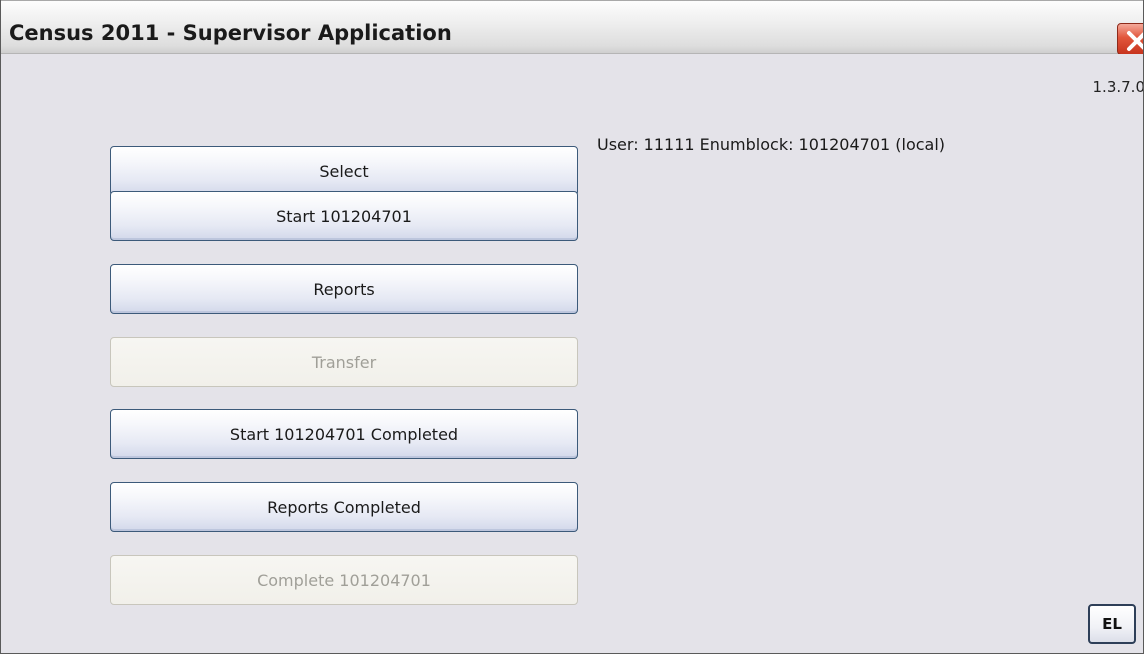 The height and width of the screenshot is (654, 1144). I want to click on version-label: 1.3.7.0, so click(1118, 87).